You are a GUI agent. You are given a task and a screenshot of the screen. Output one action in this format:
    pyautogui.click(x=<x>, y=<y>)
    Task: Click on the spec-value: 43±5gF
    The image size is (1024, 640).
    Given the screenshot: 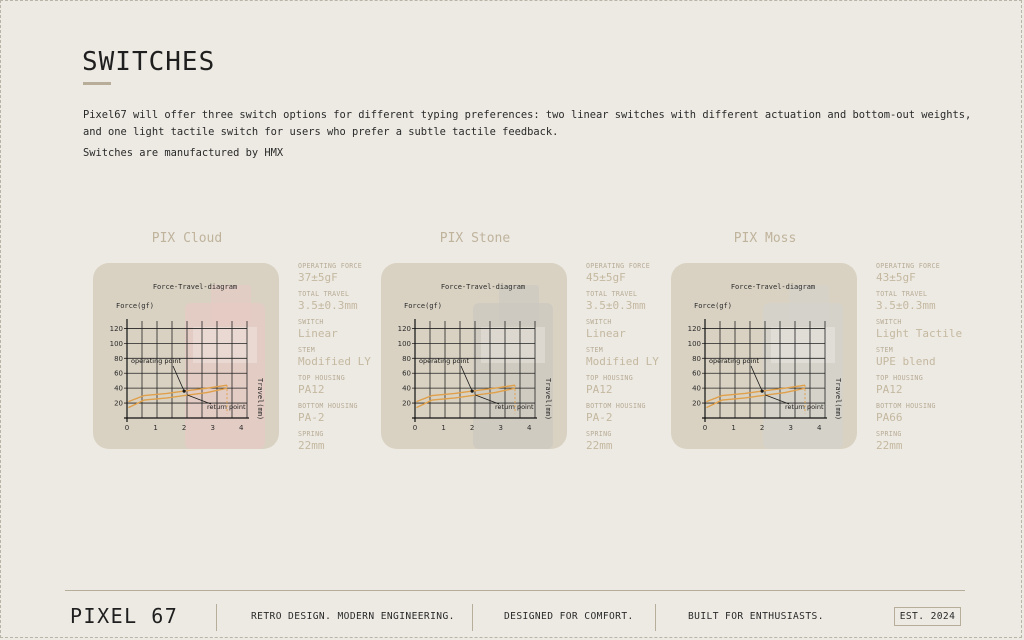 What is the action you would take?
    pyautogui.click(x=896, y=277)
    